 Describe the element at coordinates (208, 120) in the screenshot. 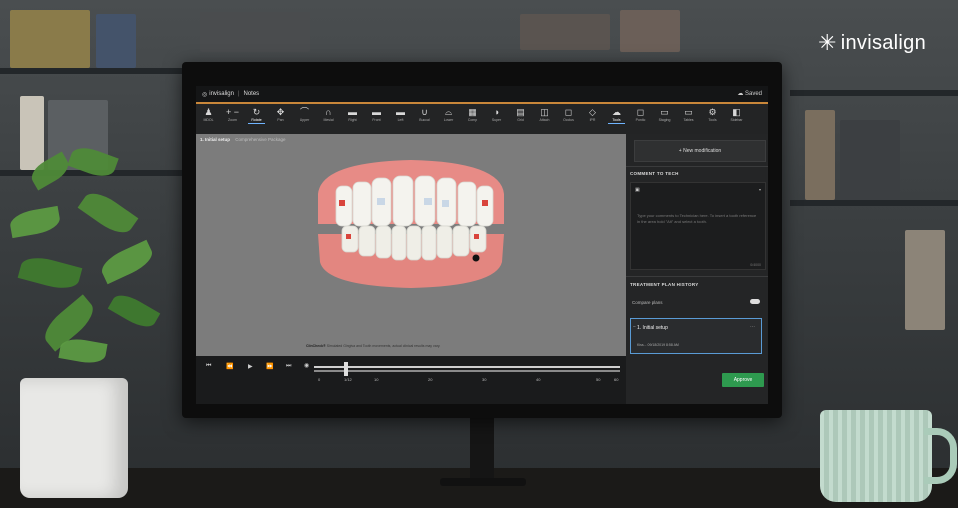

I see `tool-label: MDOL` at that location.